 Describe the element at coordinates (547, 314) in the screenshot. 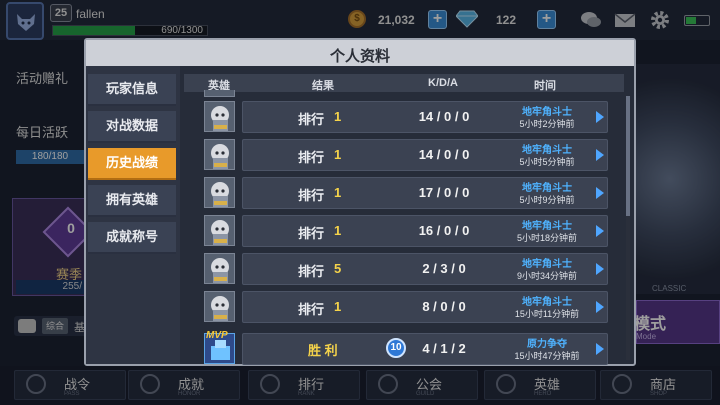

I see `match-time: 15小时11分钟前` at that location.